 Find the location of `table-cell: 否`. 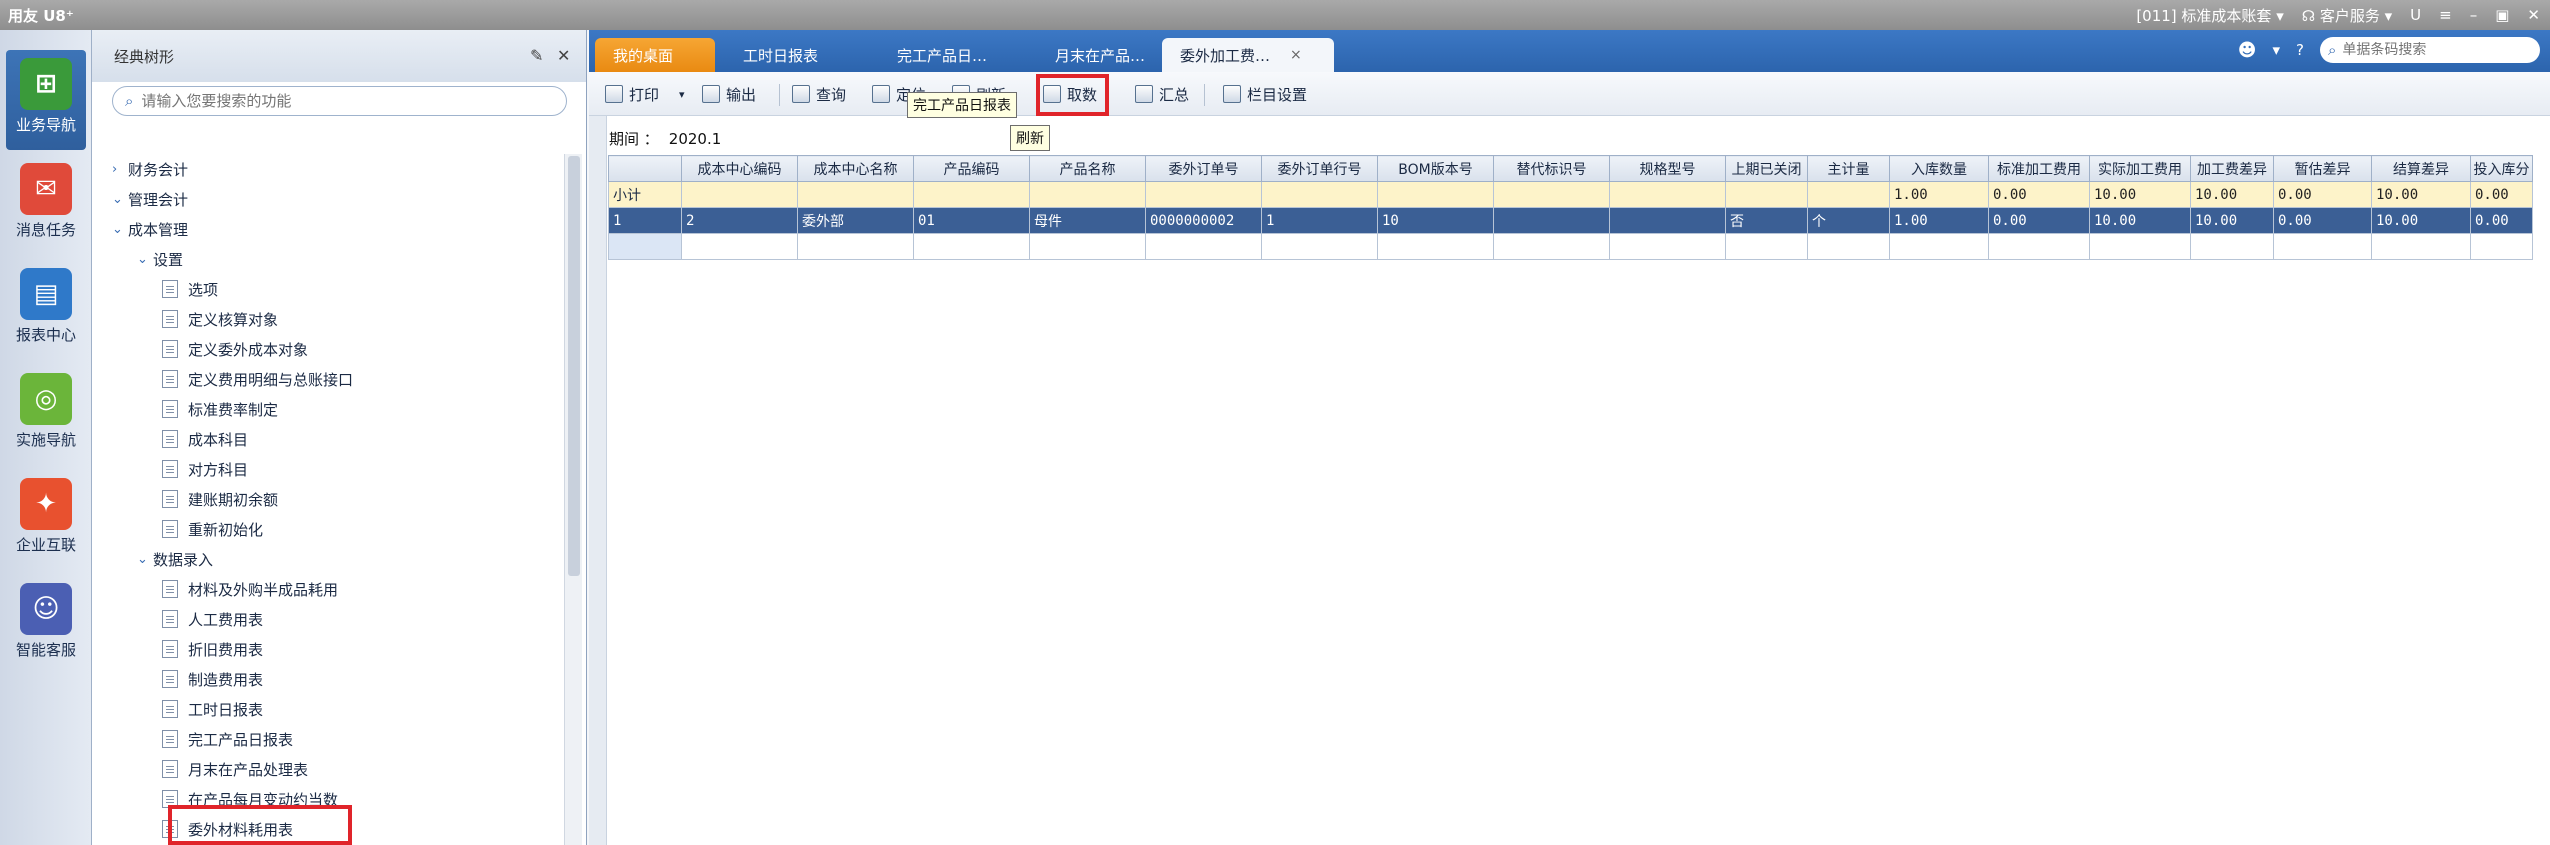

table-cell: 否 is located at coordinates (1766, 220).